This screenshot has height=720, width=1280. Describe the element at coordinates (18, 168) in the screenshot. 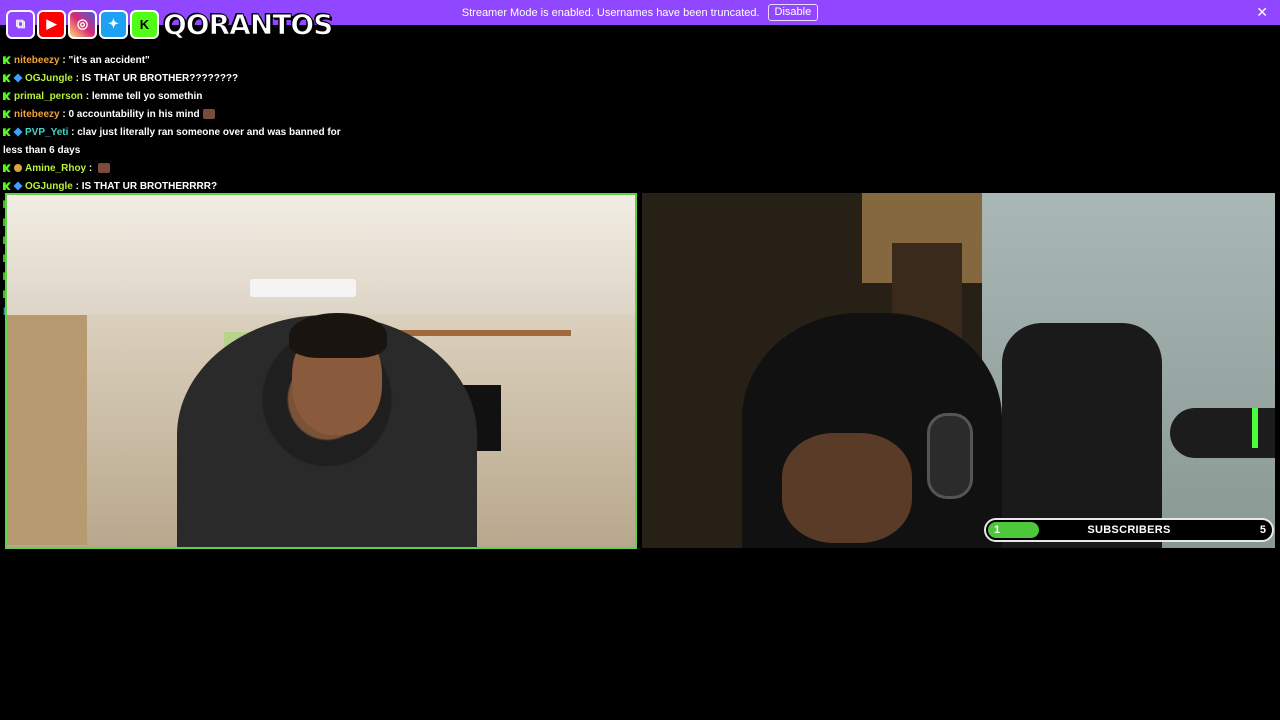

I see `hand-badge-icon` at that location.